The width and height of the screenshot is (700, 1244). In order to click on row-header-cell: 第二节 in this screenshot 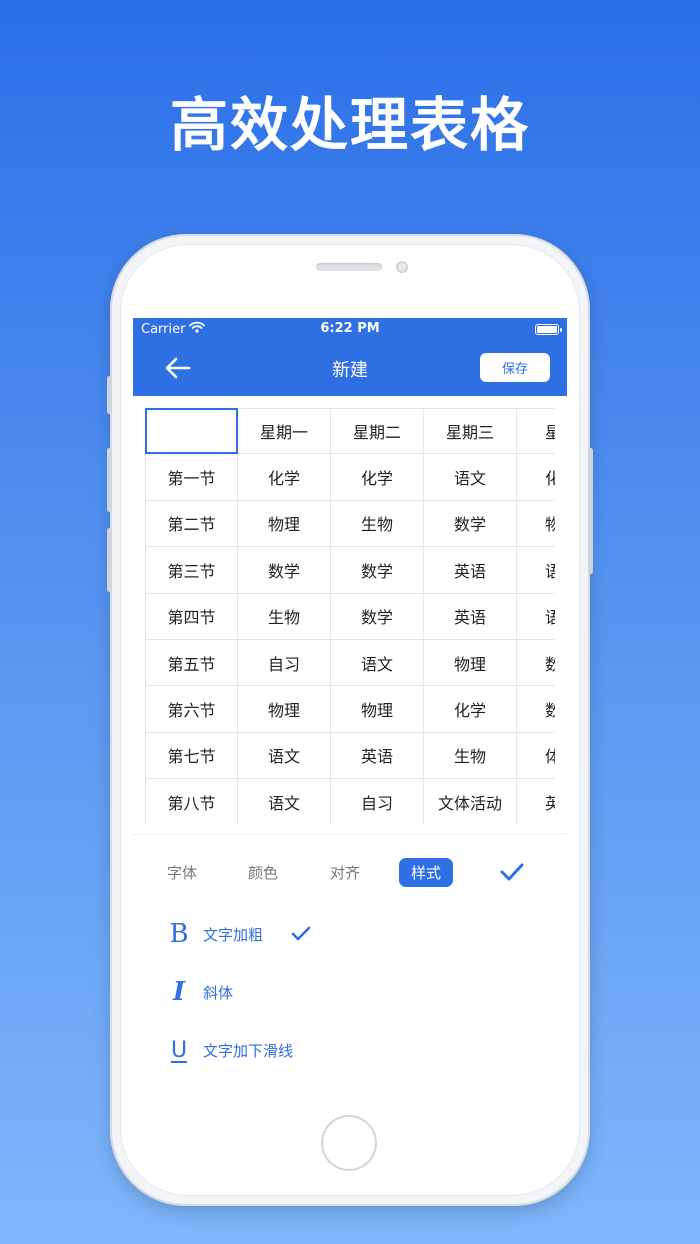, I will do `click(191, 524)`.